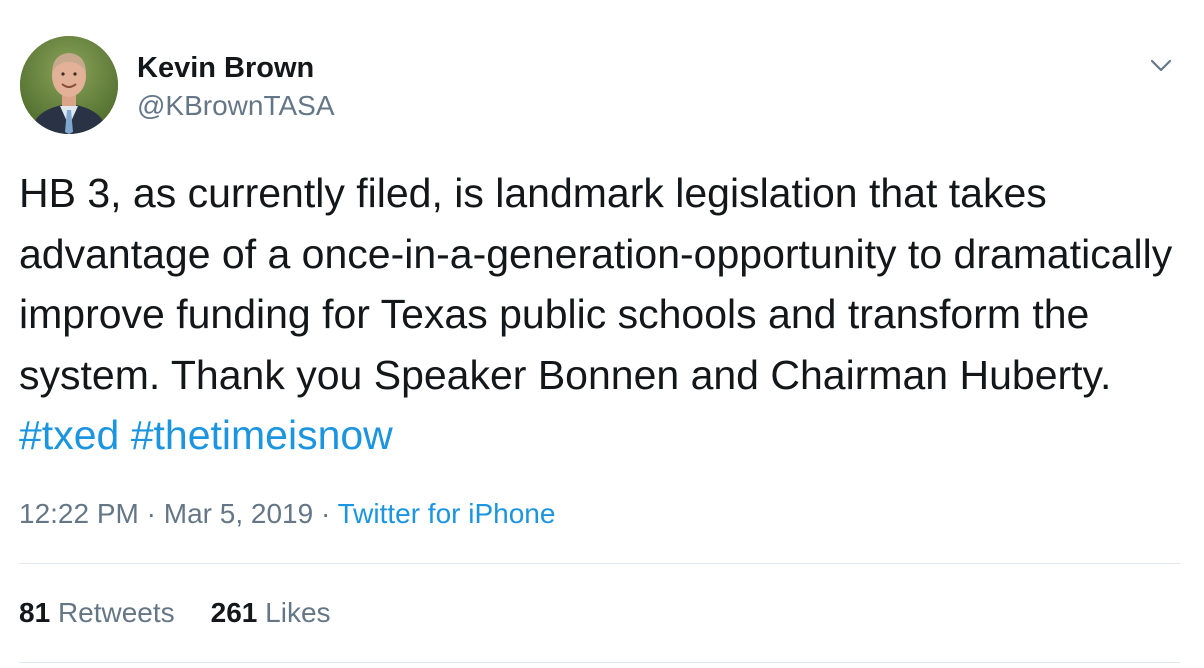 The height and width of the screenshot is (668, 1204). What do you see at coordinates (116, 612) in the screenshot?
I see `retweets-label: Retweets` at bounding box center [116, 612].